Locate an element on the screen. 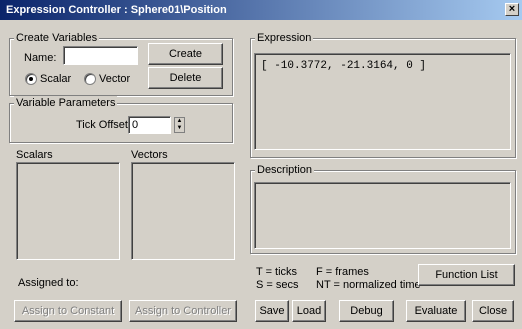 The width and height of the screenshot is (522, 329). tick-offset-spinner: ▲ ▼ is located at coordinates (179, 125).